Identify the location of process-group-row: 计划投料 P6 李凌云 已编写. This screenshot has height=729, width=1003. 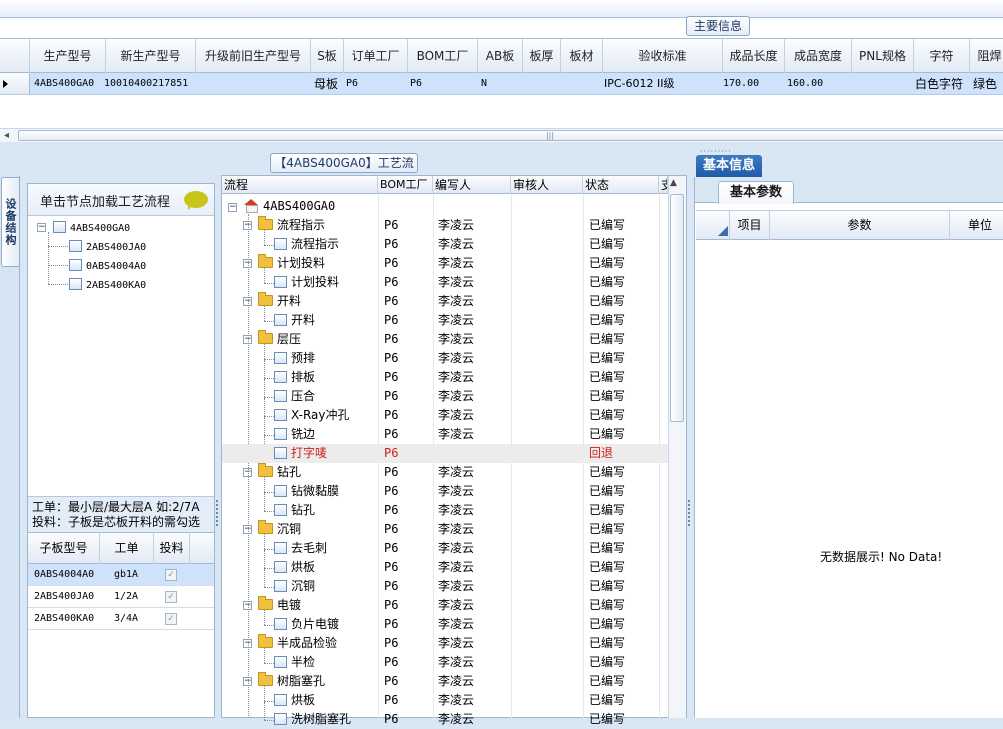
(445, 263).